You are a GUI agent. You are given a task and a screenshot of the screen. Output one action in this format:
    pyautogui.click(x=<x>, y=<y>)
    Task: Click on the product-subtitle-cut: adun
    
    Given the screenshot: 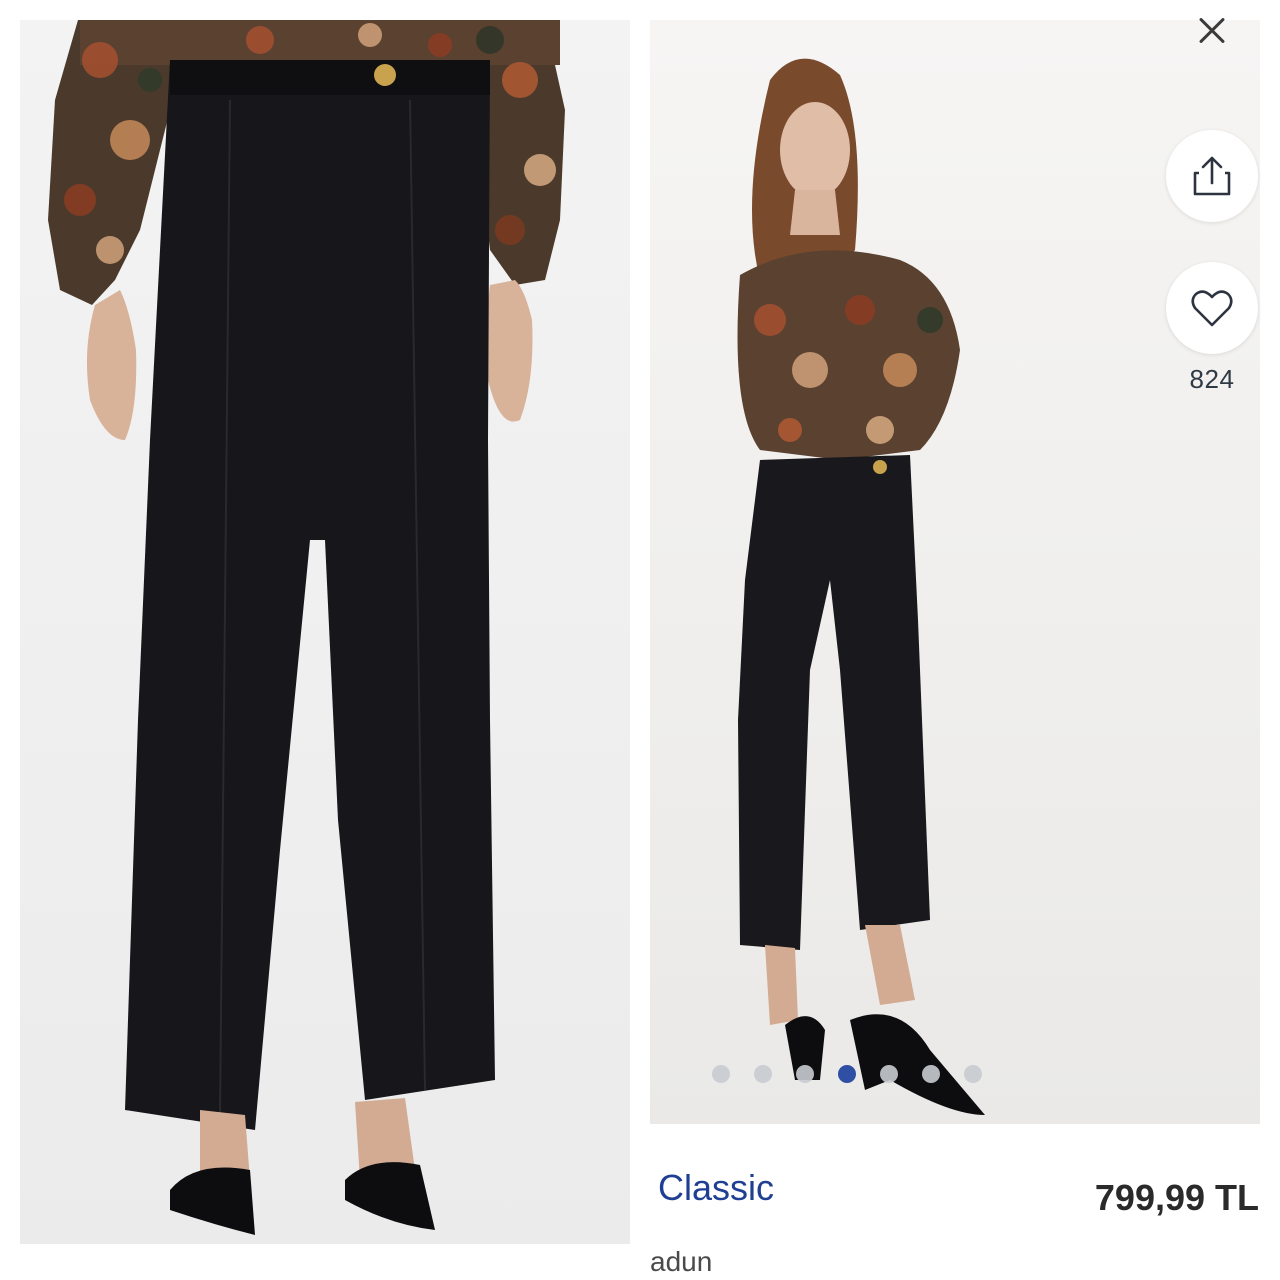 What is the action you would take?
    pyautogui.click(x=681, y=1261)
    